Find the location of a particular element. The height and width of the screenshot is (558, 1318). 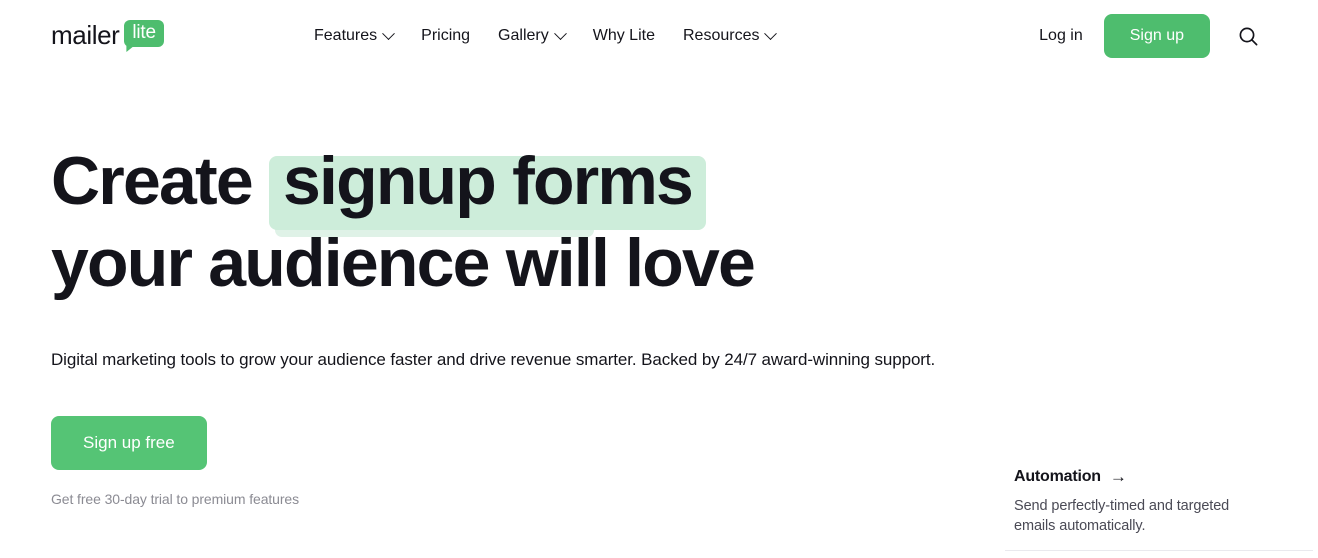

nav-item-gallery: Gallery is located at coordinates (531, 36).